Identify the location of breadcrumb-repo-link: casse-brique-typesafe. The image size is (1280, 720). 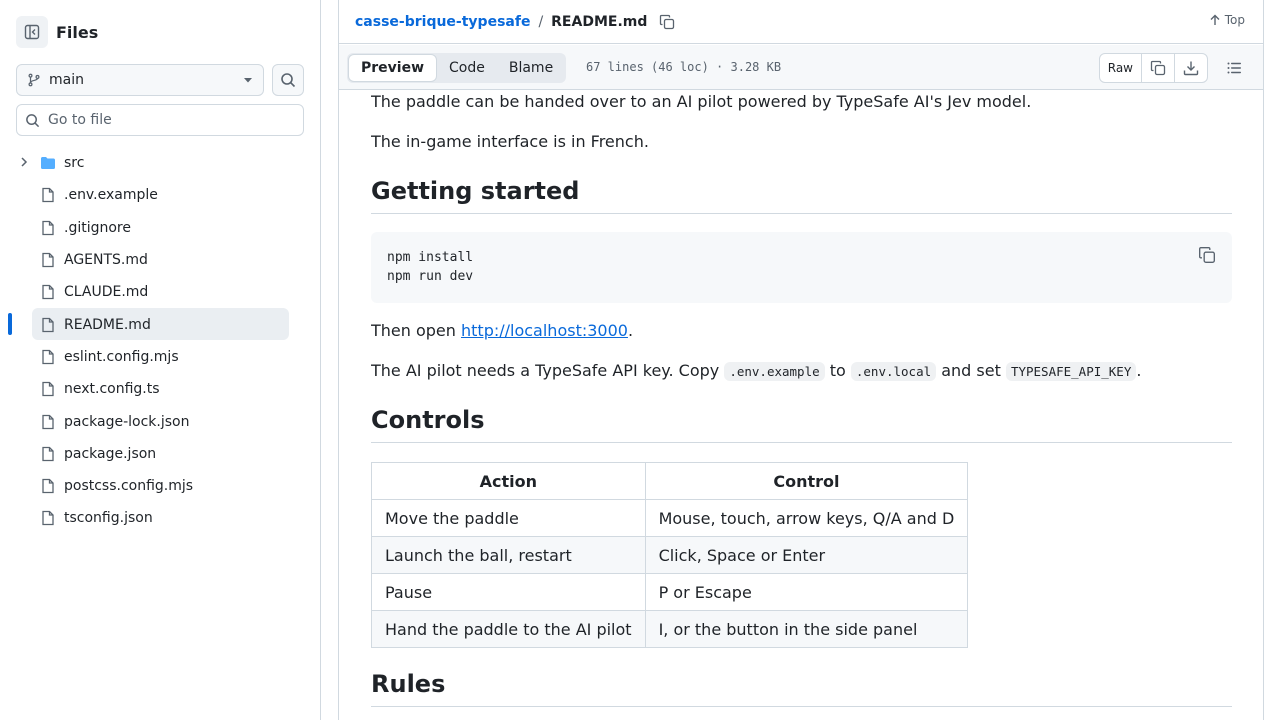
(442, 22).